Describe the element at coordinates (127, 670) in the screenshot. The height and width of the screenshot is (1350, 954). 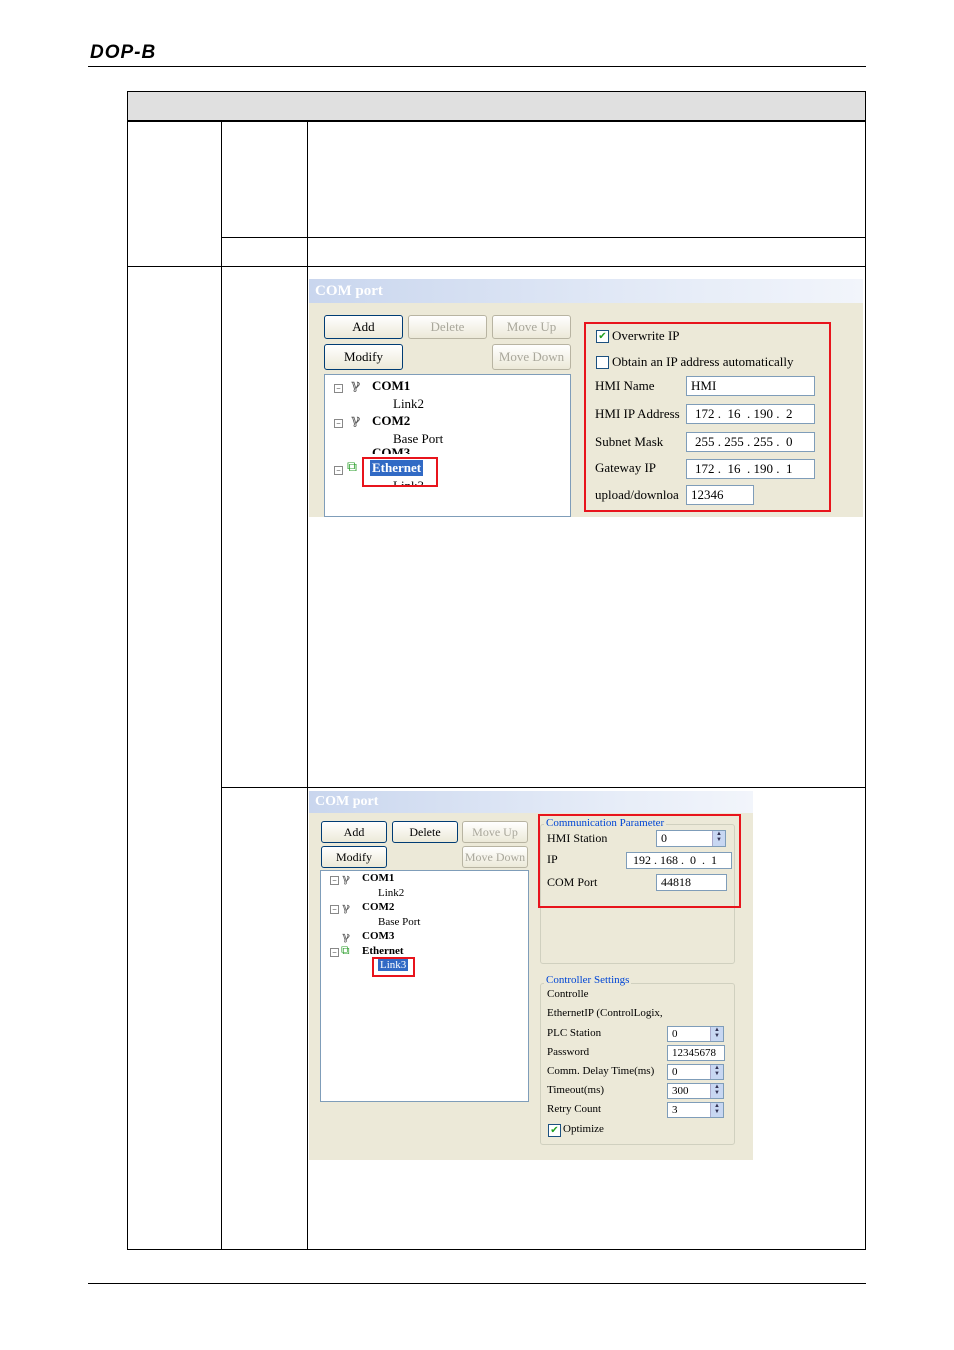
I see `table-border-left` at that location.